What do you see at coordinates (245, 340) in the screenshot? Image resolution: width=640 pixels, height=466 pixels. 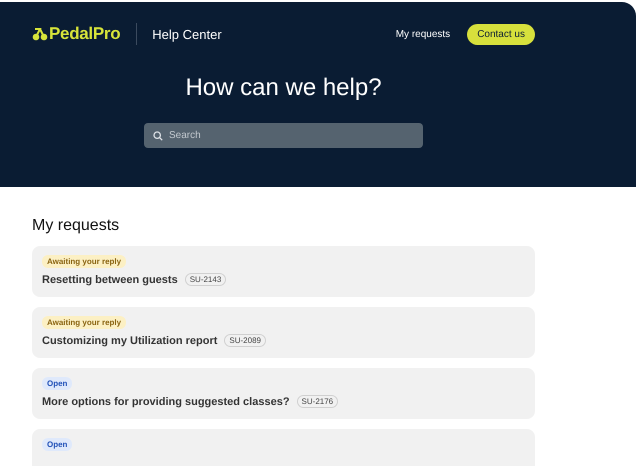 I see `ticket-id: SU-2089` at bounding box center [245, 340].